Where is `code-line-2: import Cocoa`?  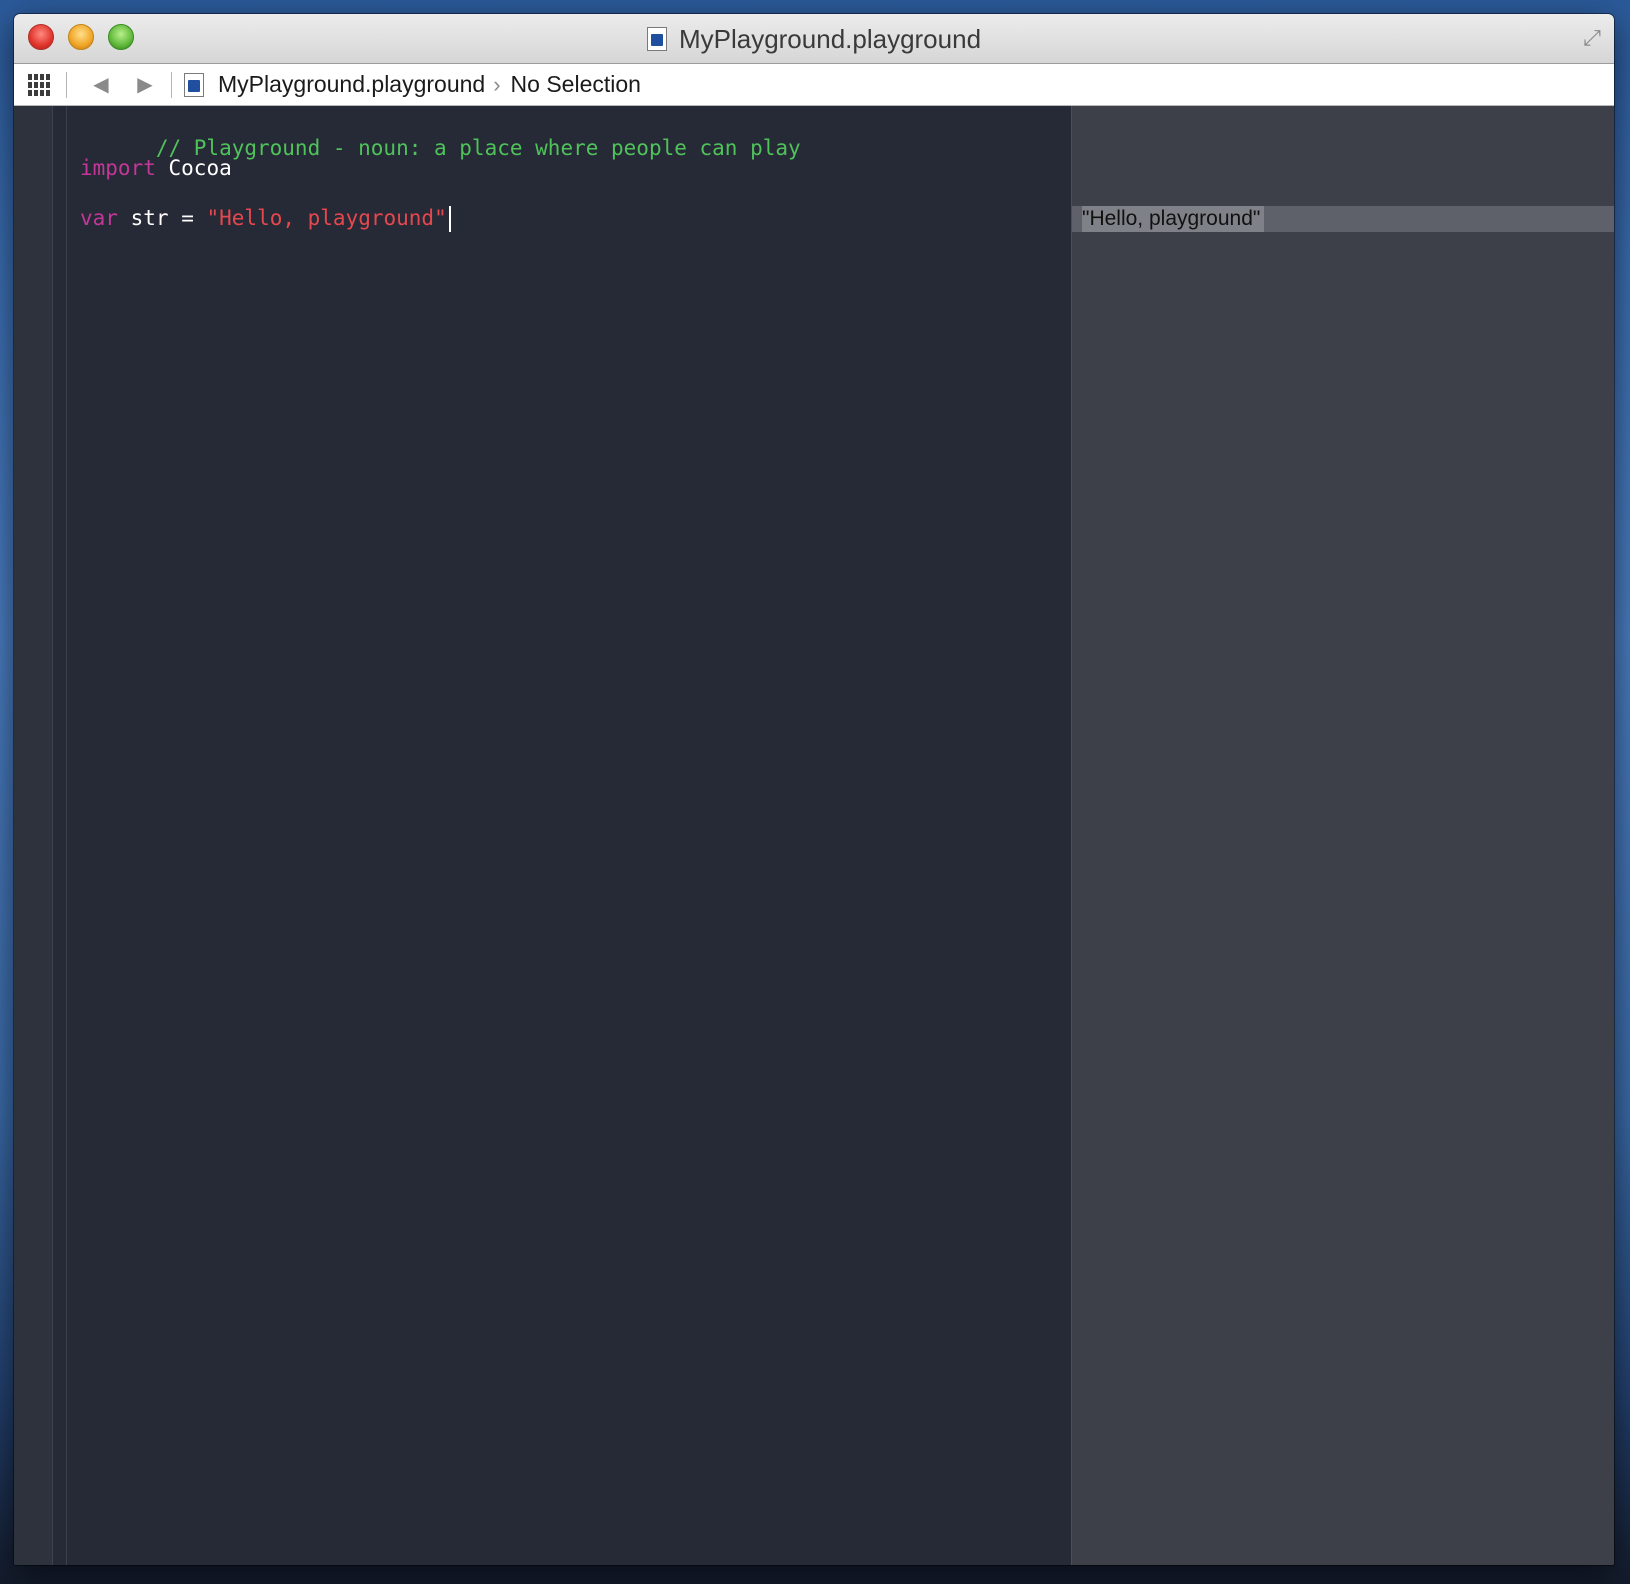
code-line-2: import Cocoa is located at coordinates (156, 168).